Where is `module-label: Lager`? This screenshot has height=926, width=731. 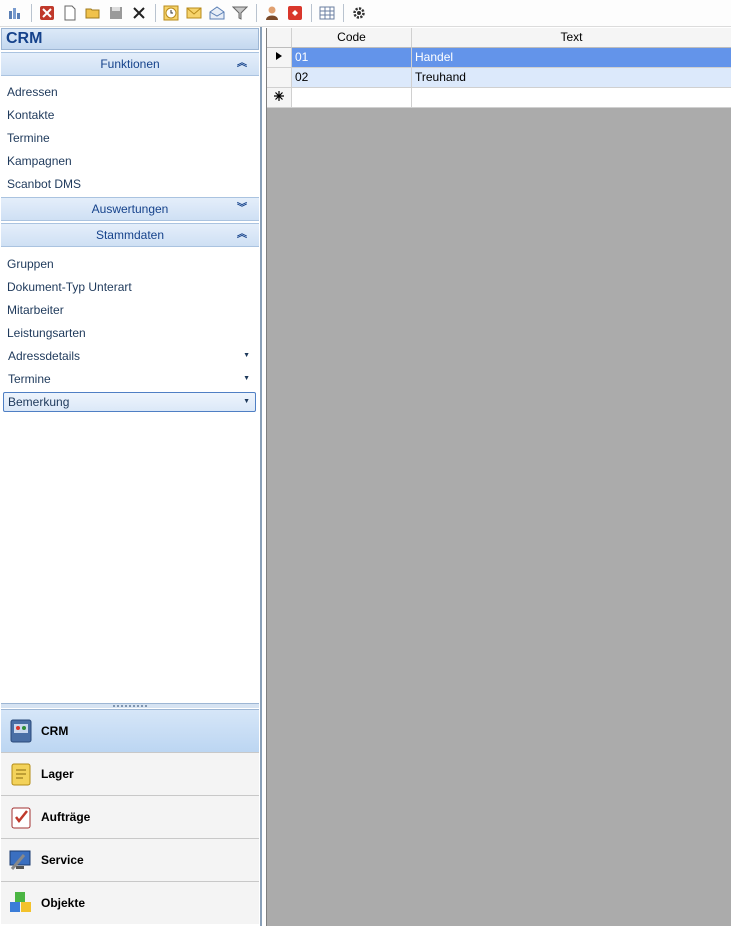
module-label: Lager is located at coordinates (57, 774).